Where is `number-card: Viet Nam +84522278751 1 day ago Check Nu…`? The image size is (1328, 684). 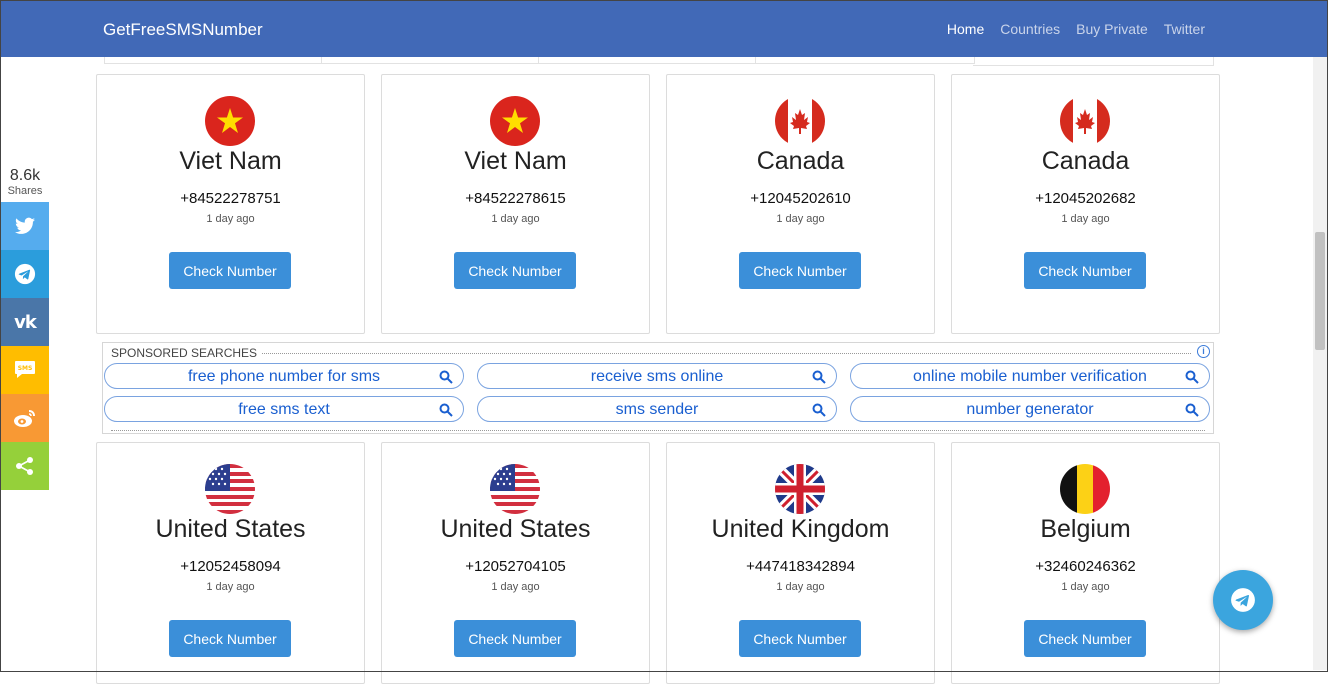 number-card: Viet Nam +84522278751 1 day ago Check Nu… is located at coordinates (230, 204).